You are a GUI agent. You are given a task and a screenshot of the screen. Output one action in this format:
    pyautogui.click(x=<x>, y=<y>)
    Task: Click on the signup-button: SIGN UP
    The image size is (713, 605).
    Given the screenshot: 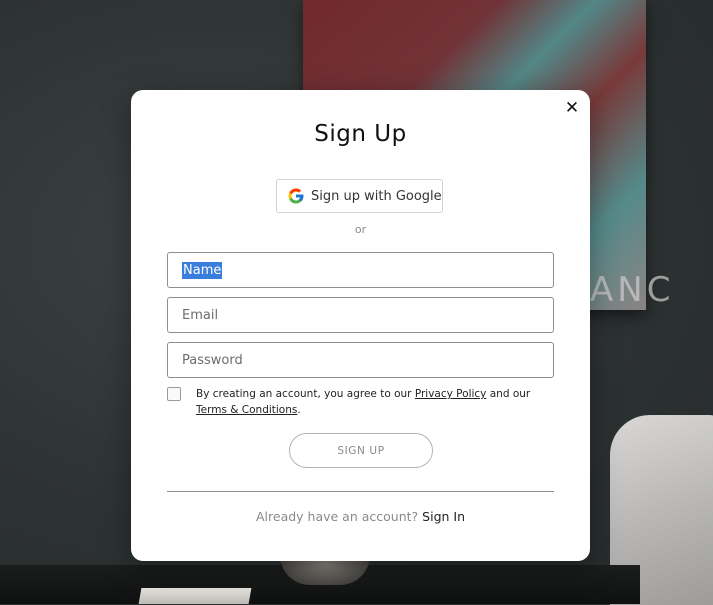 What is the action you would take?
    pyautogui.click(x=361, y=450)
    